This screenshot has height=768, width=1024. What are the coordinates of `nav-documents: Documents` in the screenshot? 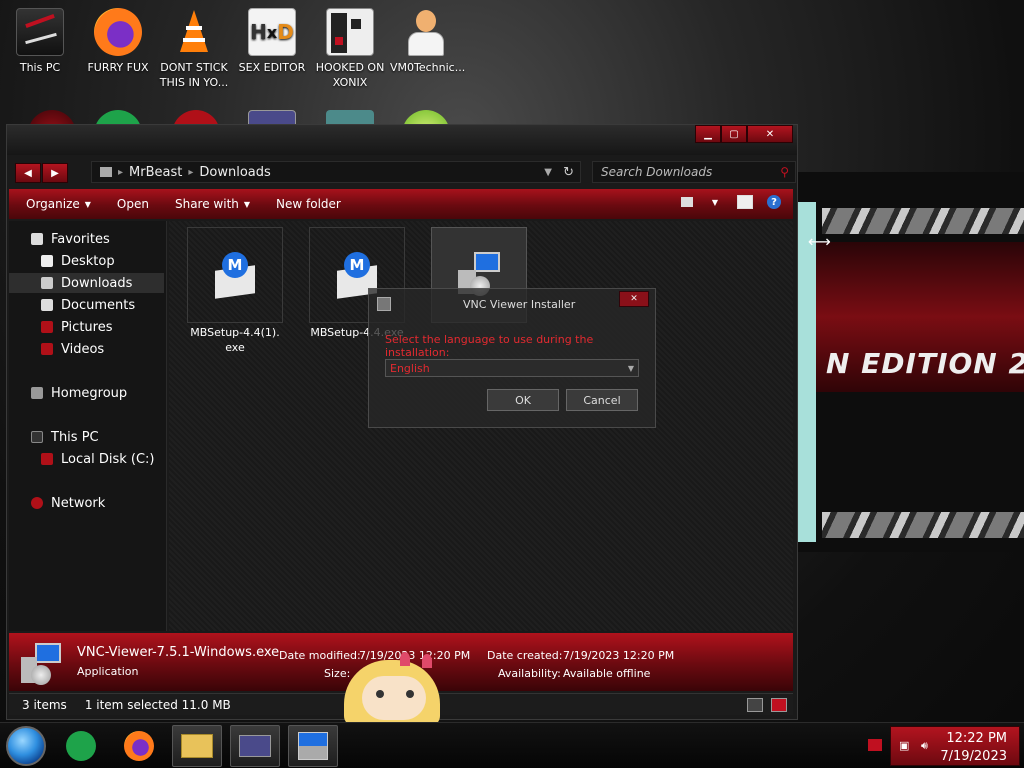 It's located at (86, 305).